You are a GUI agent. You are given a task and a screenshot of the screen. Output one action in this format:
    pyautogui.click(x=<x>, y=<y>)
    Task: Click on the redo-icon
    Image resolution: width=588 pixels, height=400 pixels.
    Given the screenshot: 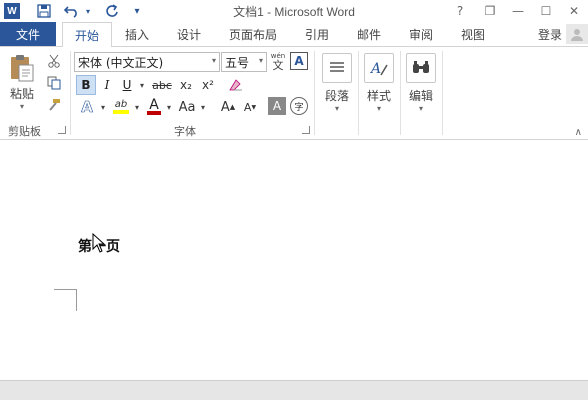 What is the action you would take?
    pyautogui.click(x=112, y=11)
    